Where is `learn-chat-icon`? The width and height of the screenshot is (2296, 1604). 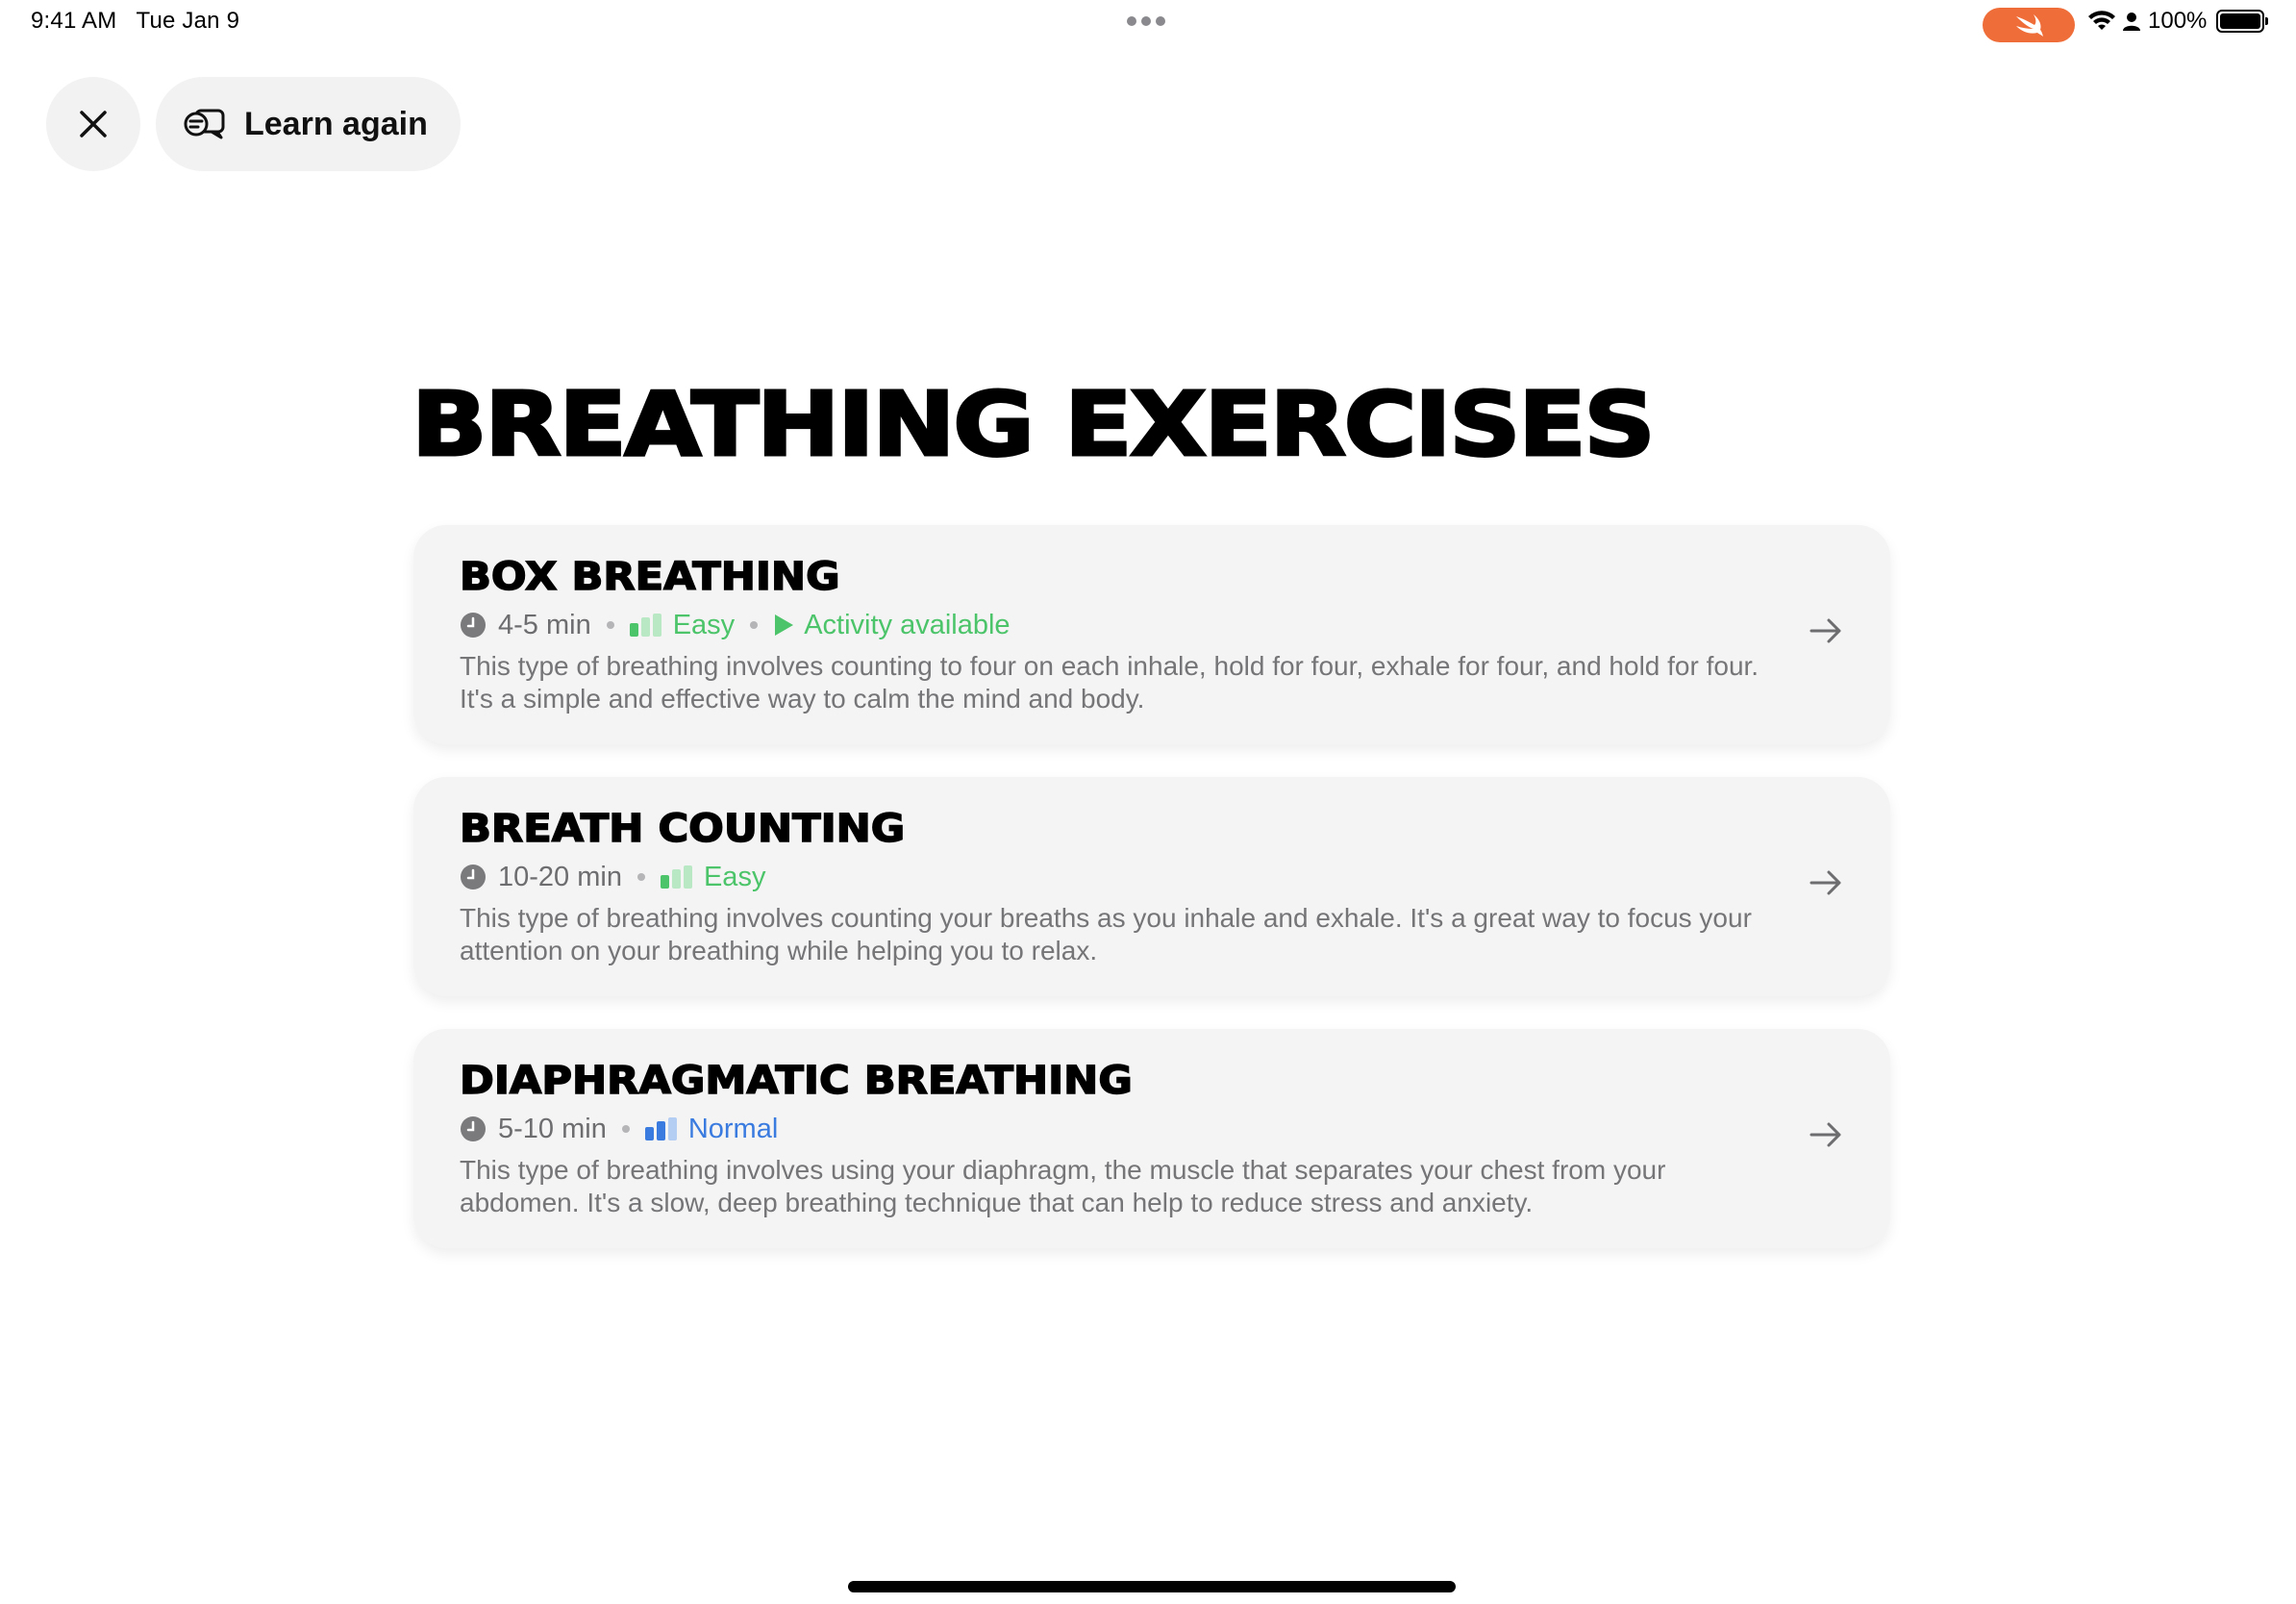
learn-chat-icon is located at coordinates (204, 124).